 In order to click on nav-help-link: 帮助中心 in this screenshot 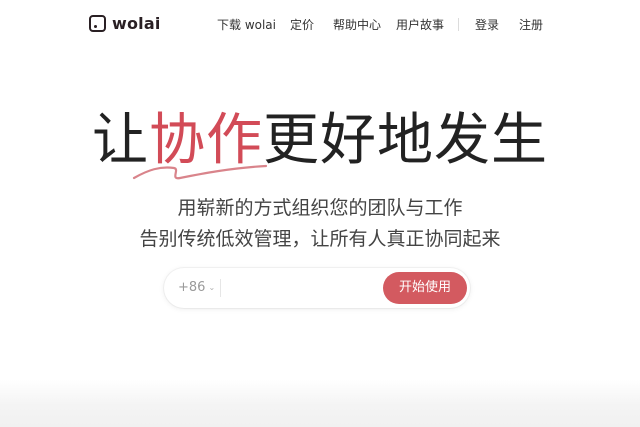, I will do `click(357, 25)`.